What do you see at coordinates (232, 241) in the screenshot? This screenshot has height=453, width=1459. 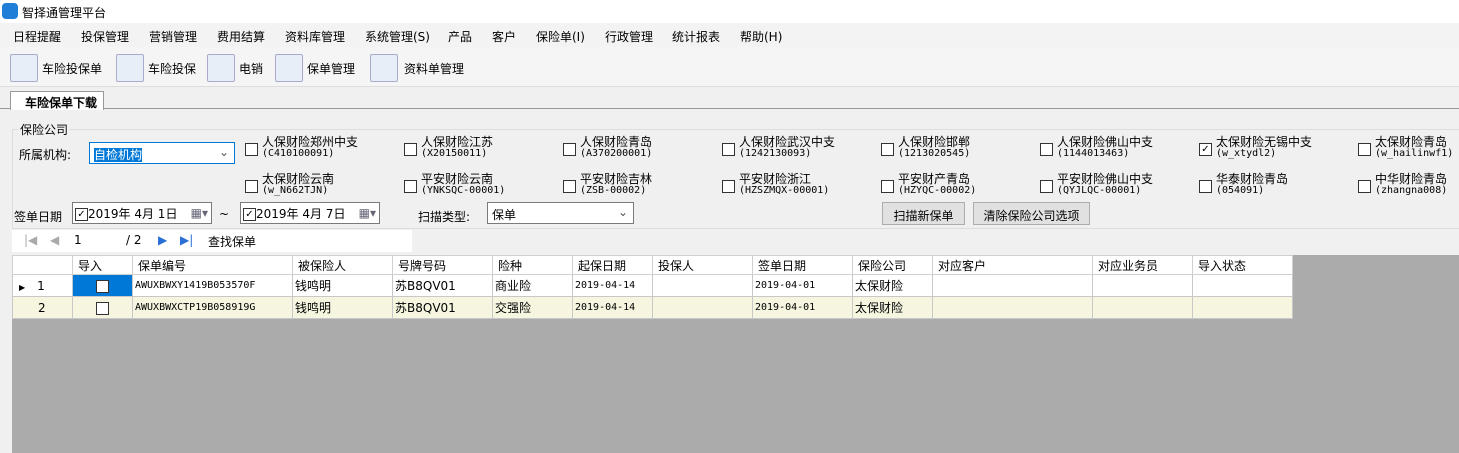 I see `find-policy-button: 查找保单` at bounding box center [232, 241].